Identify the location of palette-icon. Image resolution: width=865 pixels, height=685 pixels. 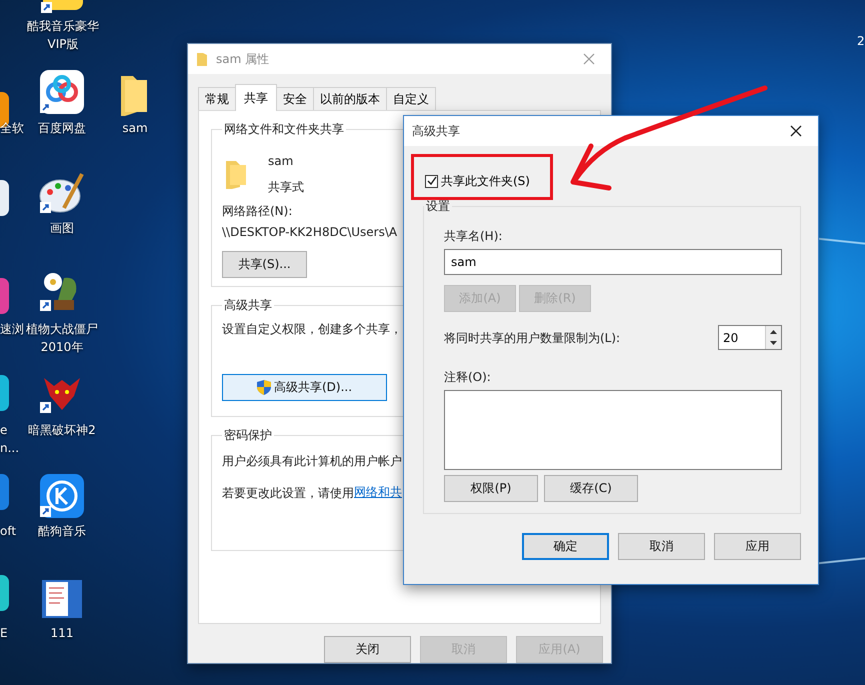
(62, 193).